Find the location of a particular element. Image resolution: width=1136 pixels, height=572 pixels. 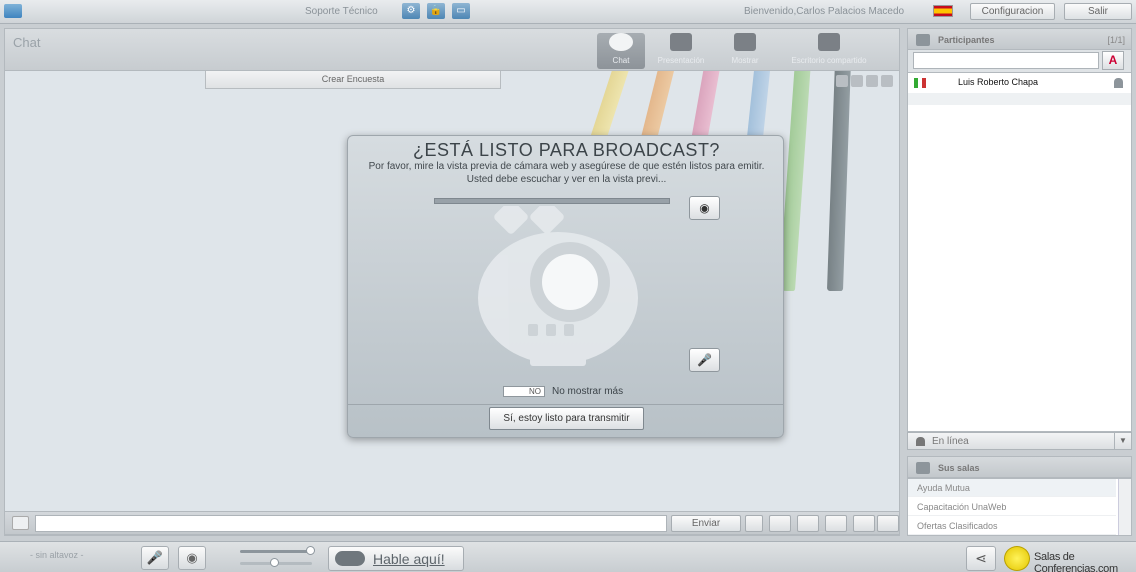

font-button: A is located at coordinates (1113, 60).